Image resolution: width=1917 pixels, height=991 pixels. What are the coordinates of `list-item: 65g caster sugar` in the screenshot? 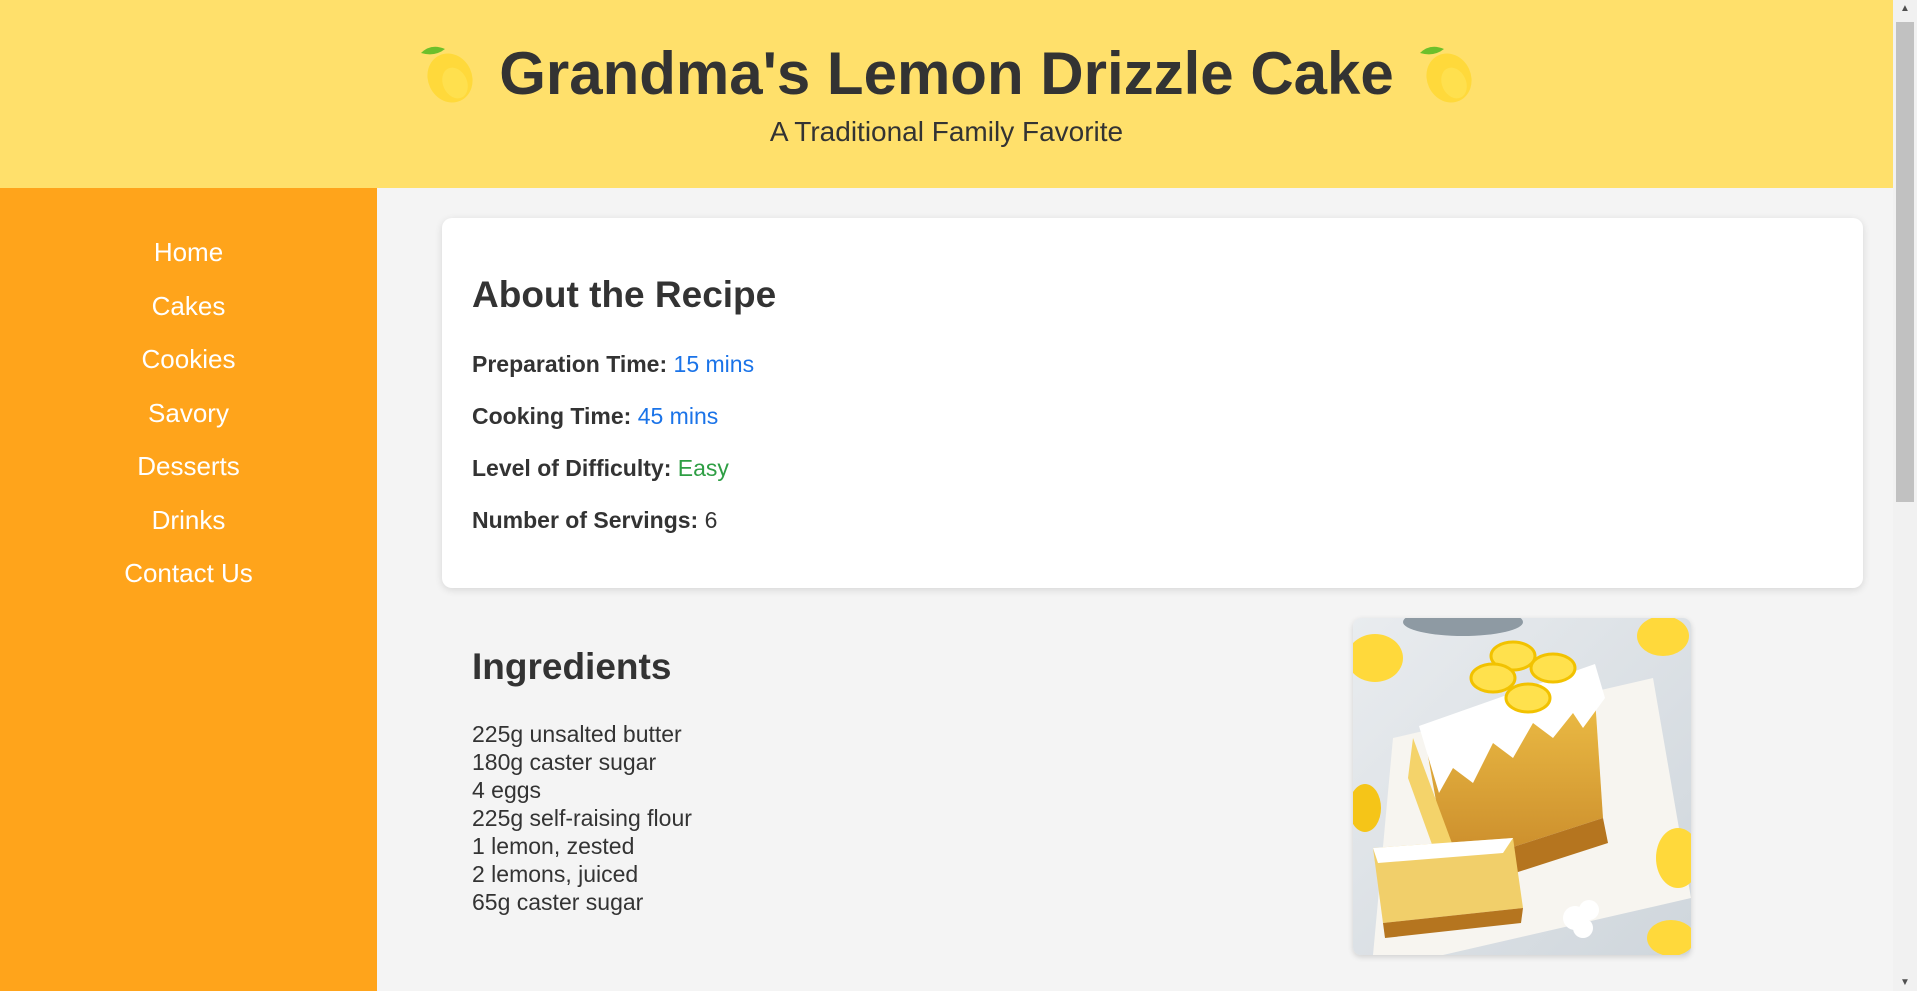 It's located at (558, 902).